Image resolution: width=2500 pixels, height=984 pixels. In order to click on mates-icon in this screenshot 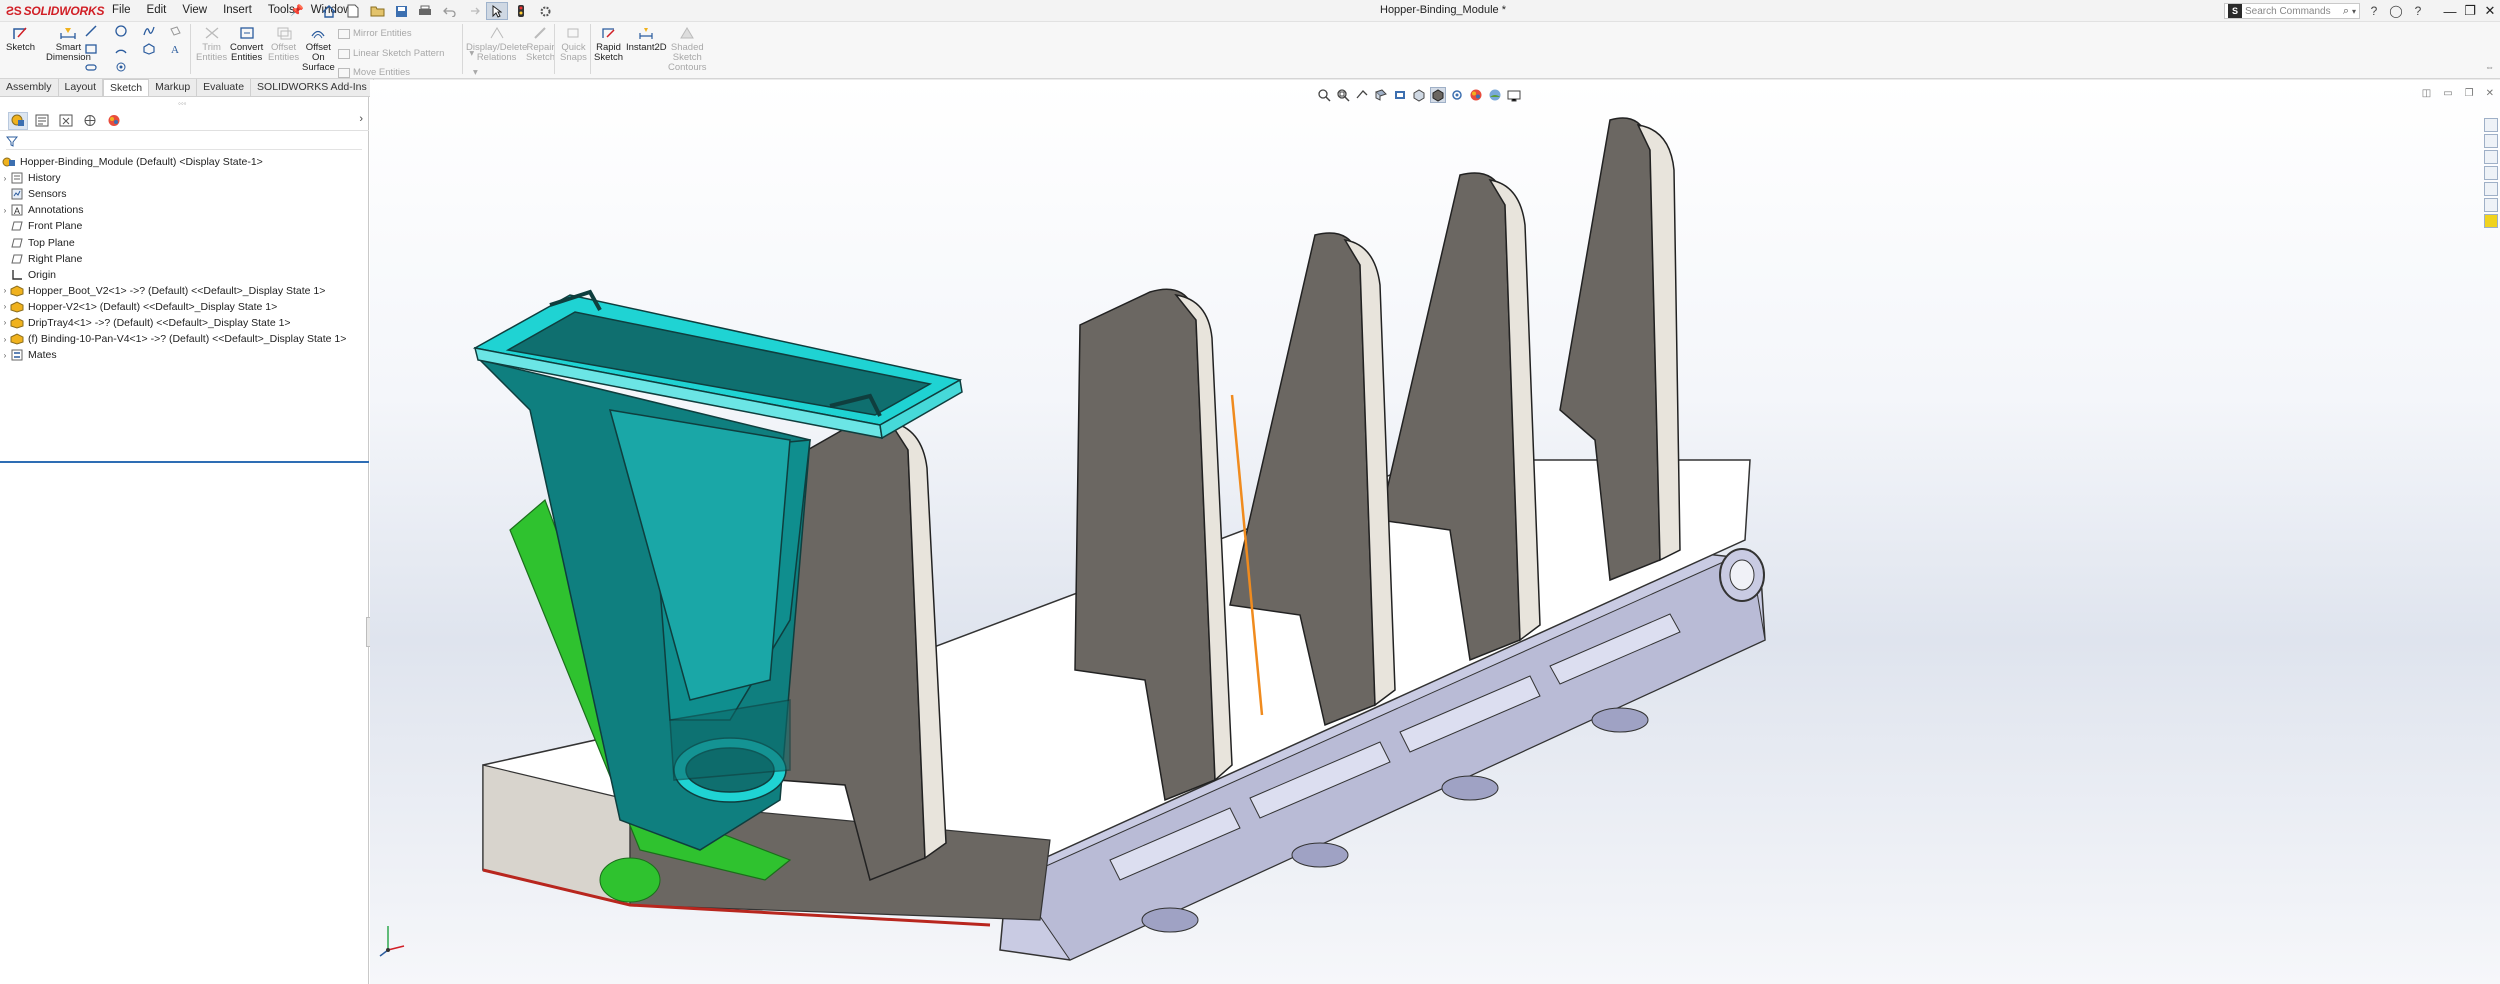, I will do `click(17, 355)`.